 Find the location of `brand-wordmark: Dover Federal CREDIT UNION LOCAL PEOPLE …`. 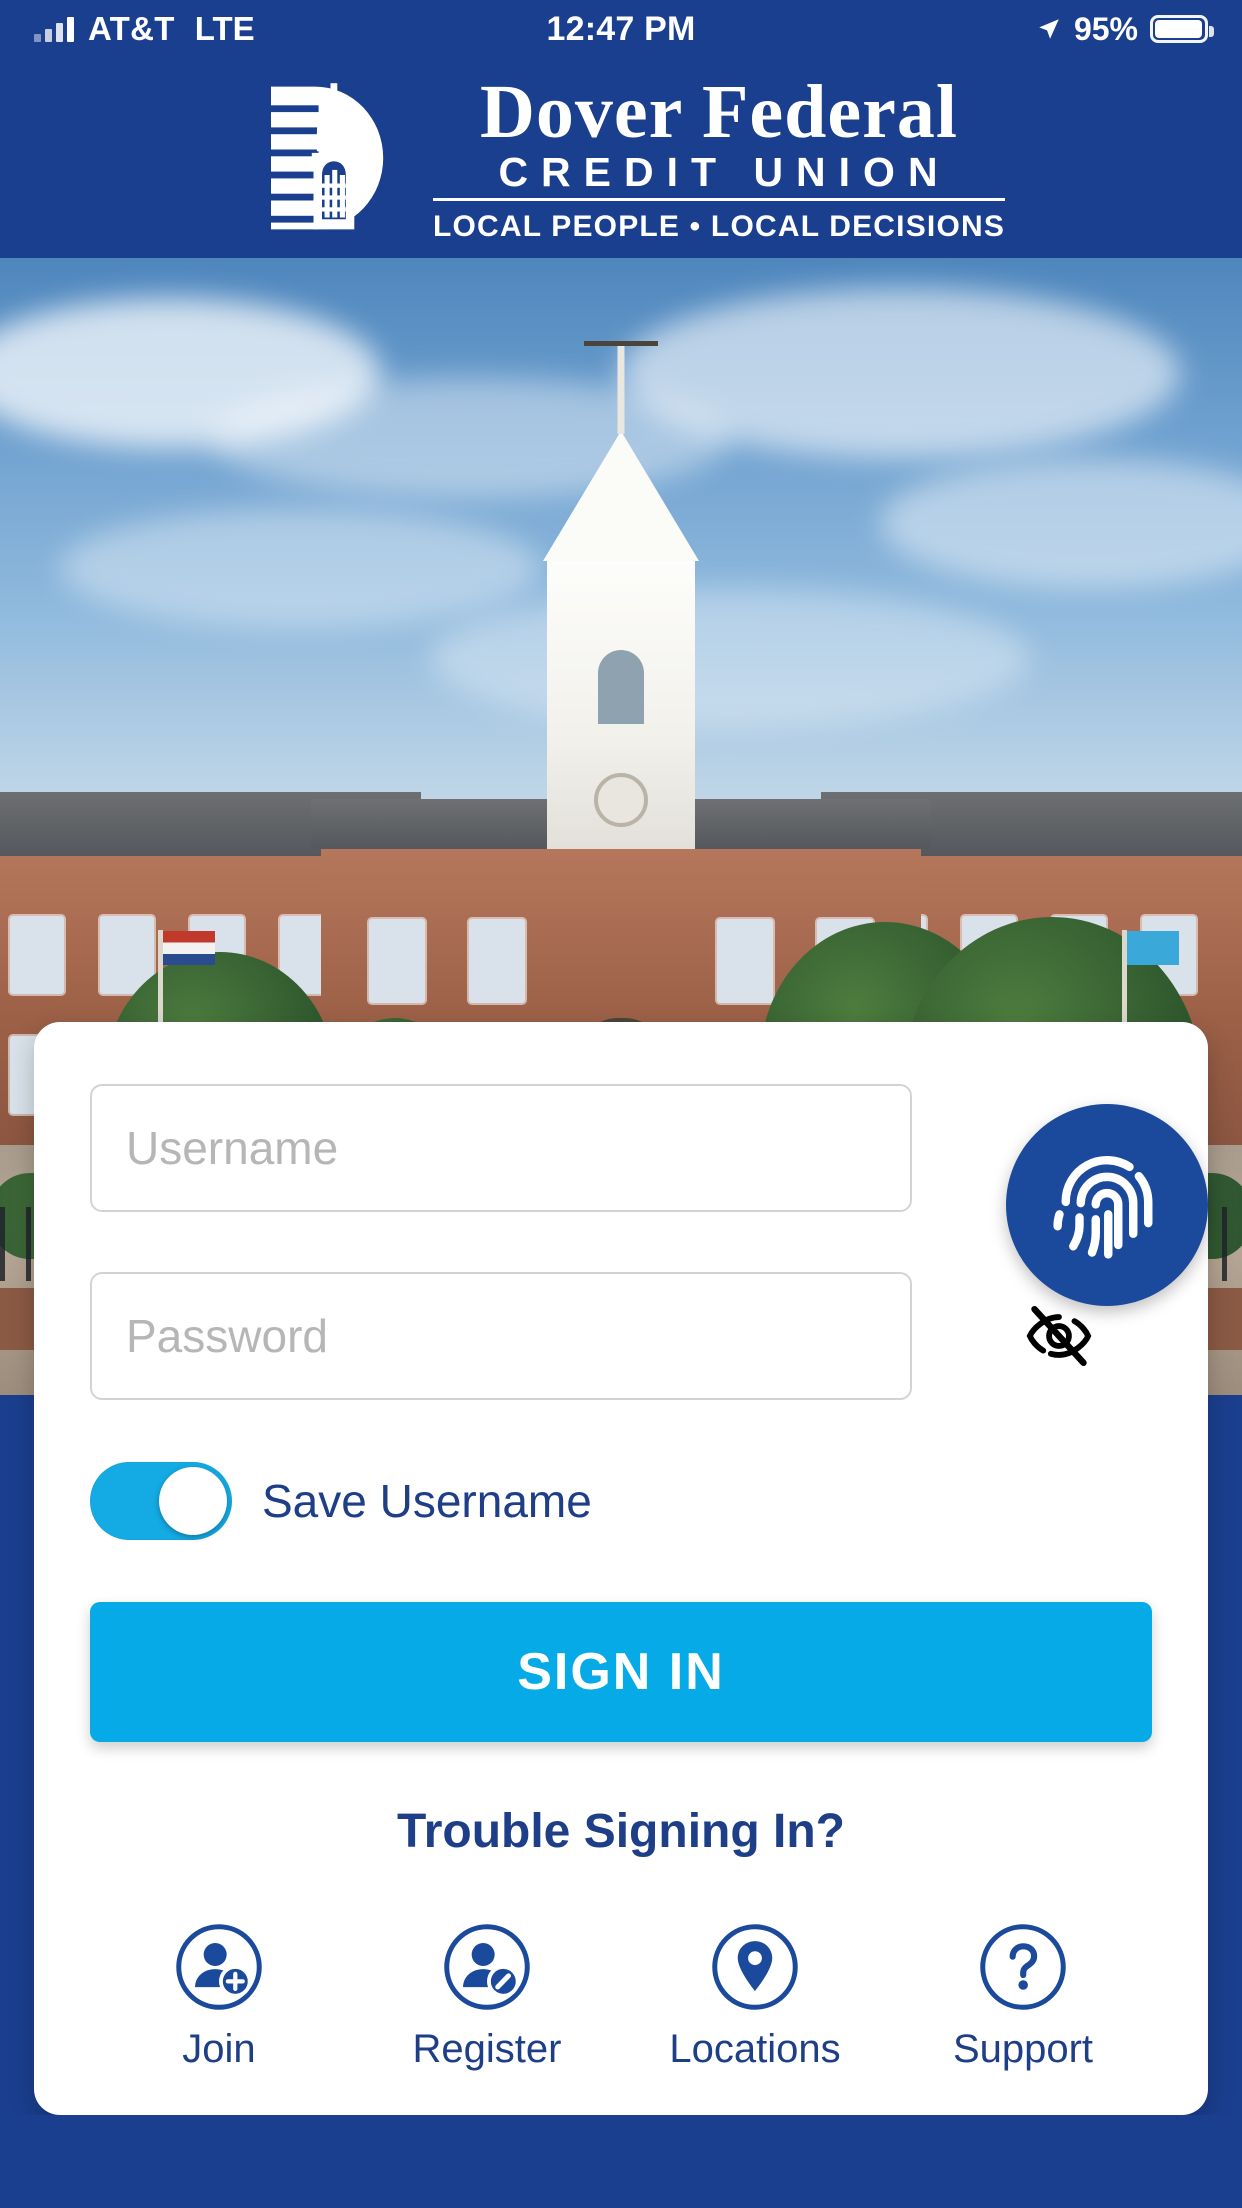

brand-wordmark: Dover Federal CREDIT UNION LOCAL PEOPLE … is located at coordinates (719, 156).